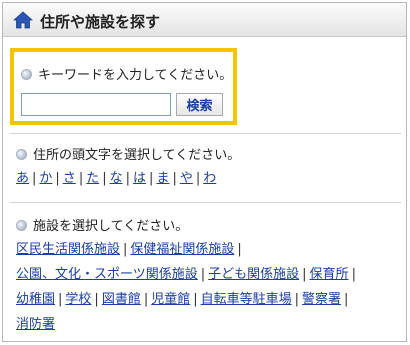 This screenshot has height=345, width=410. What do you see at coordinates (68, 249) in the screenshot?
I see `facility-link: 区民生活関係施設` at bounding box center [68, 249].